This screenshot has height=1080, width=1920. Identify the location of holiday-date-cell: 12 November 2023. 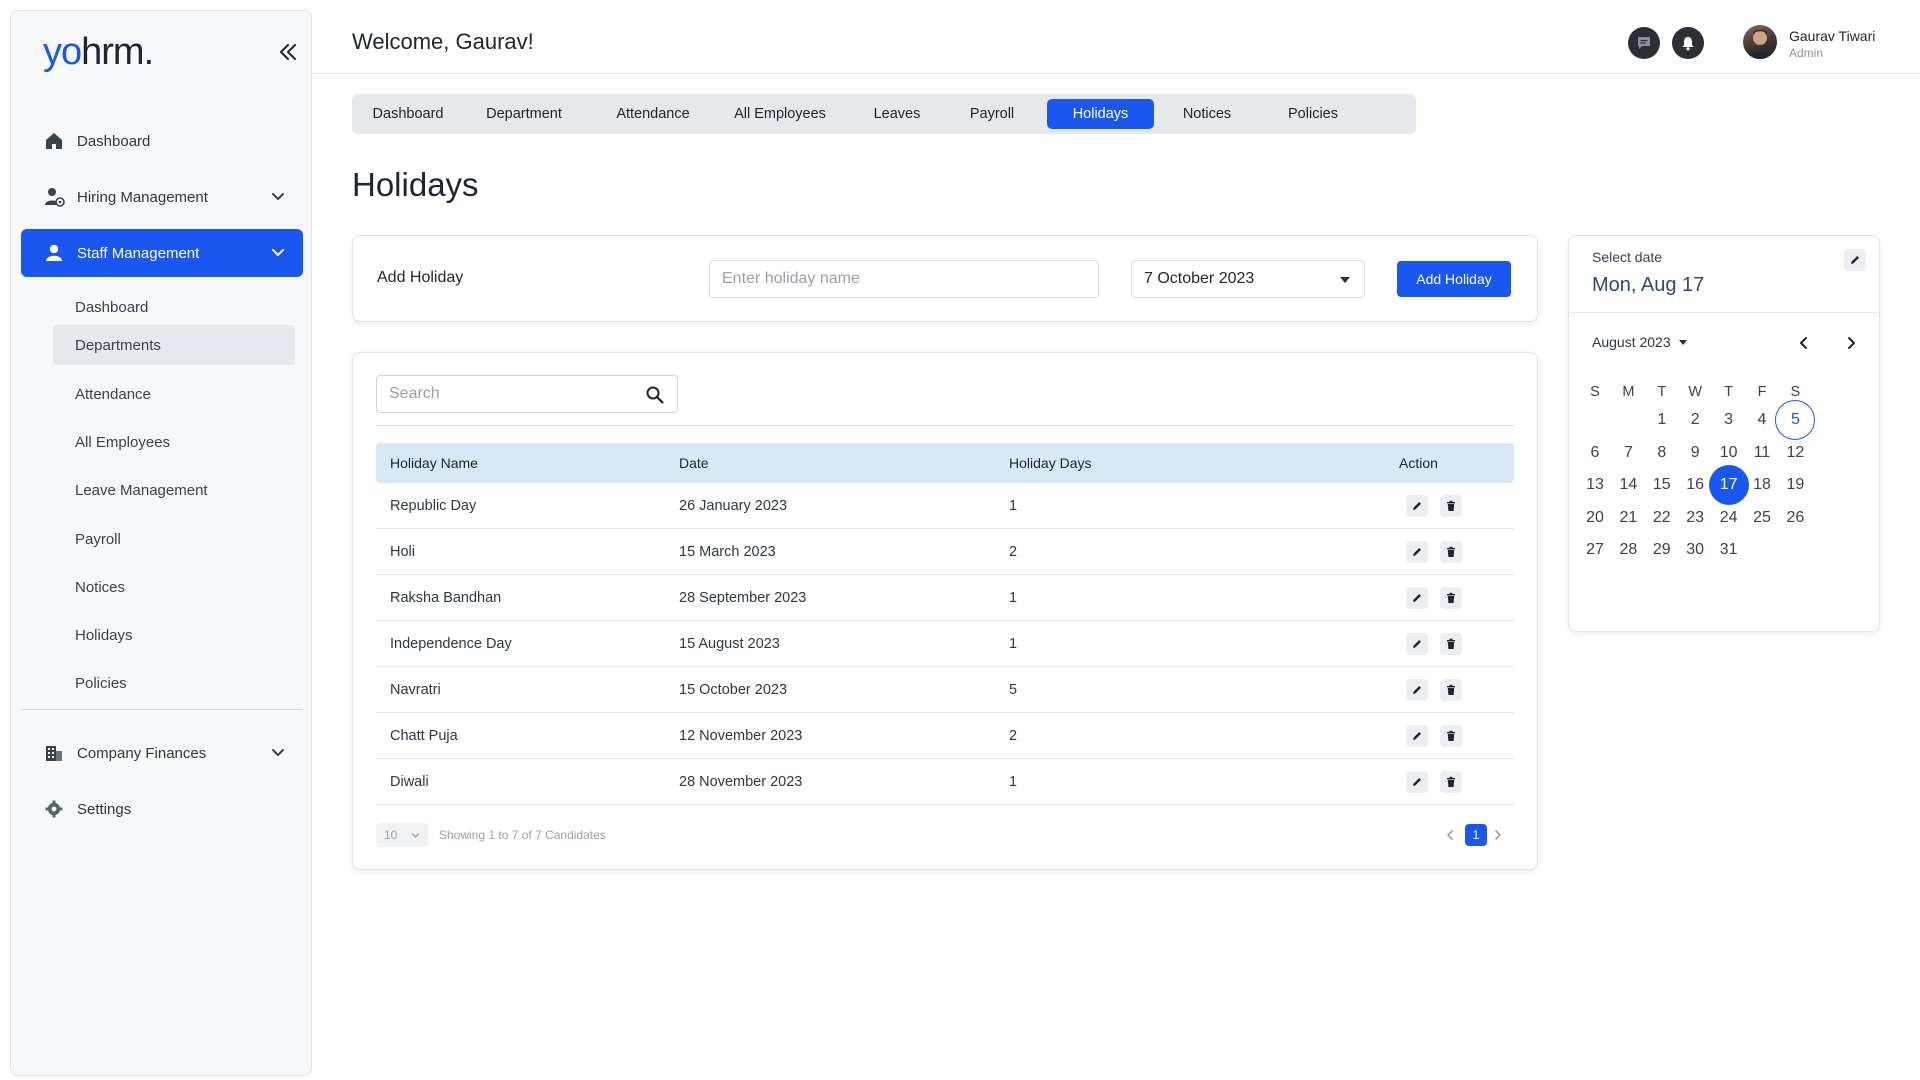
(741, 736).